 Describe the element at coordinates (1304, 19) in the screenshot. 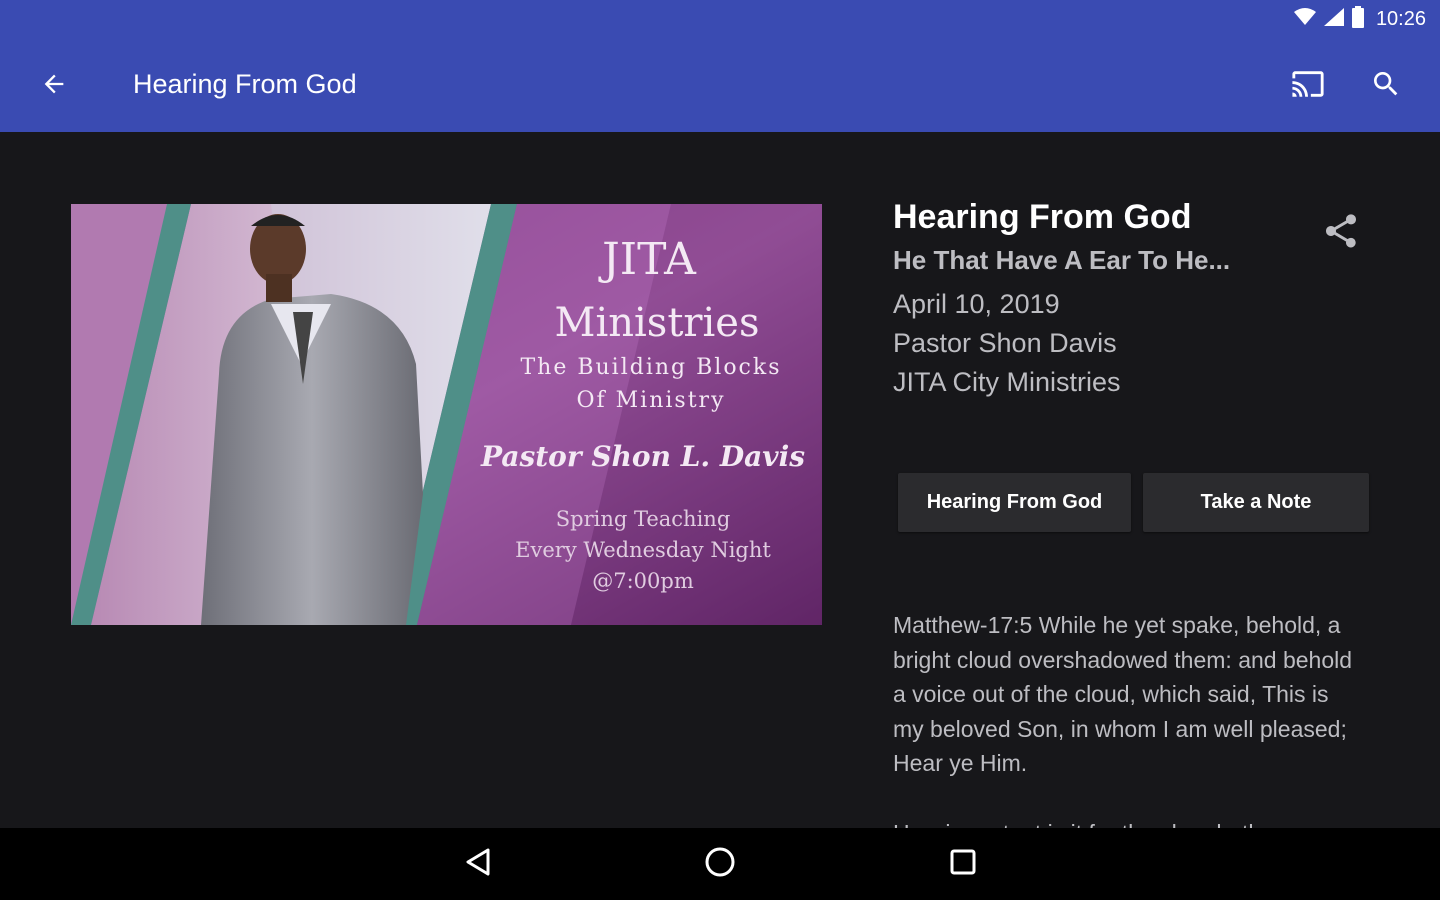

I see `wifi-icon` at that location.